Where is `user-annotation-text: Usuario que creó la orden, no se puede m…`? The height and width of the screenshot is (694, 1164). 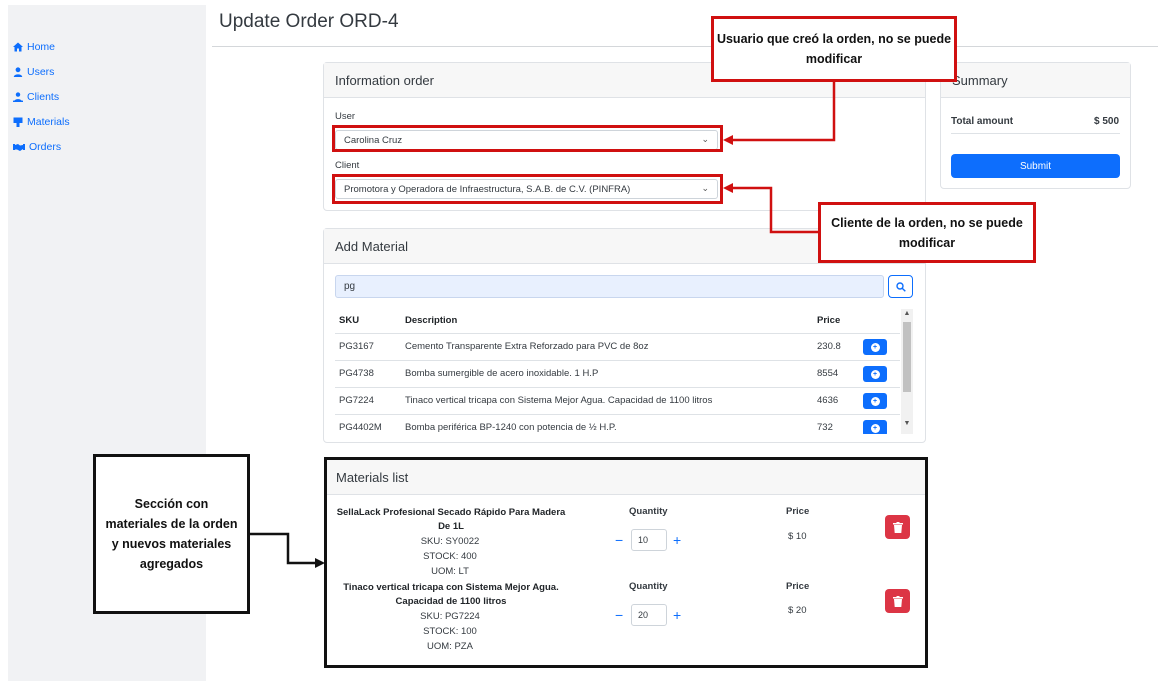 user-annotation-text: Usuario que creó la orden, no se puede m… is located at coordinates (834, 49).